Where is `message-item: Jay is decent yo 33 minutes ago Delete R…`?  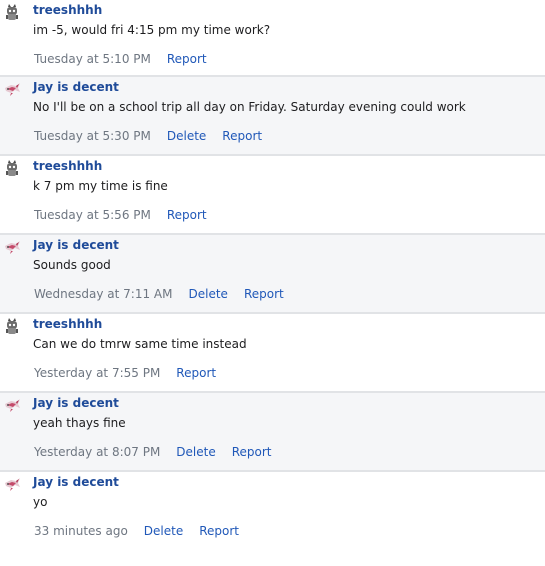 message-item: Jay is decent yo 33 minutes ago Delete R… is located at coordinates (272, 511).